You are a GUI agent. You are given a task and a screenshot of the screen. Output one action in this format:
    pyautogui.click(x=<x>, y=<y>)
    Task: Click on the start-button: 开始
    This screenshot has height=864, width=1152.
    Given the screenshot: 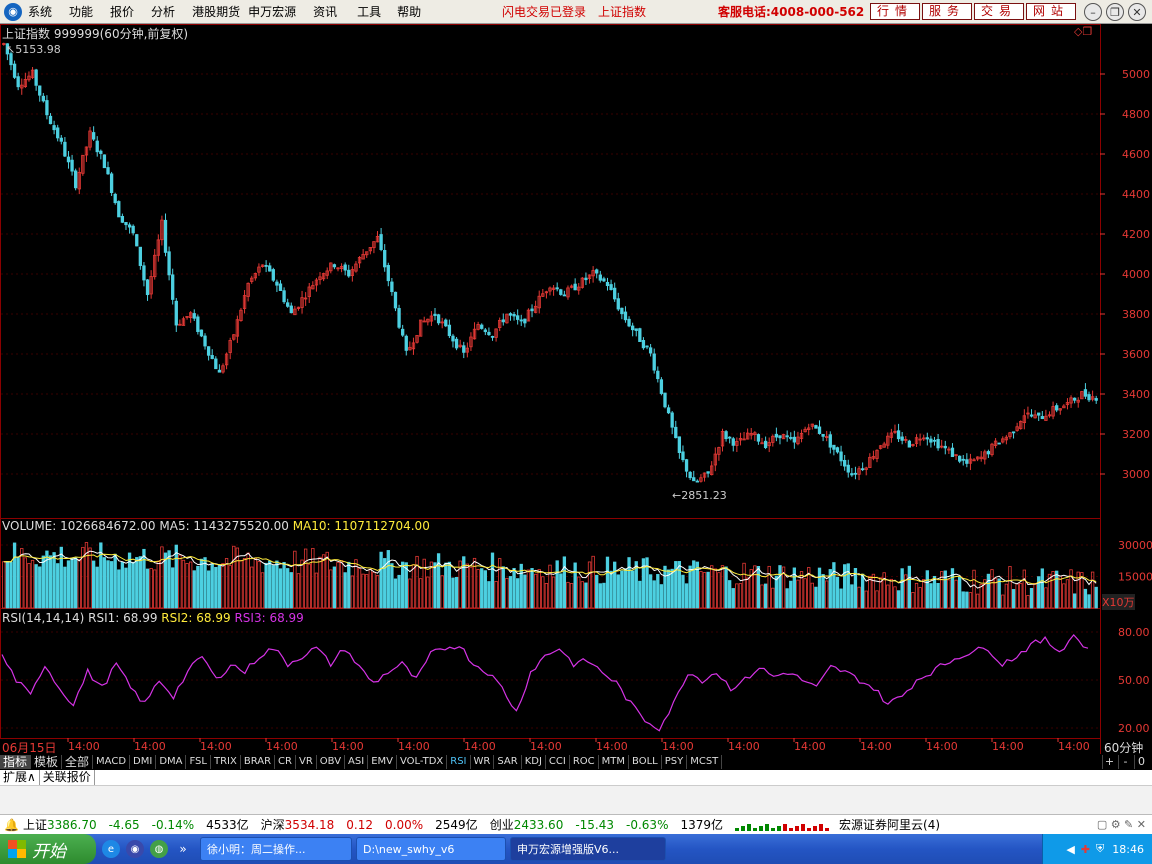 What is the action you would take?
    pyautogui.click(x=48, y=849)
    